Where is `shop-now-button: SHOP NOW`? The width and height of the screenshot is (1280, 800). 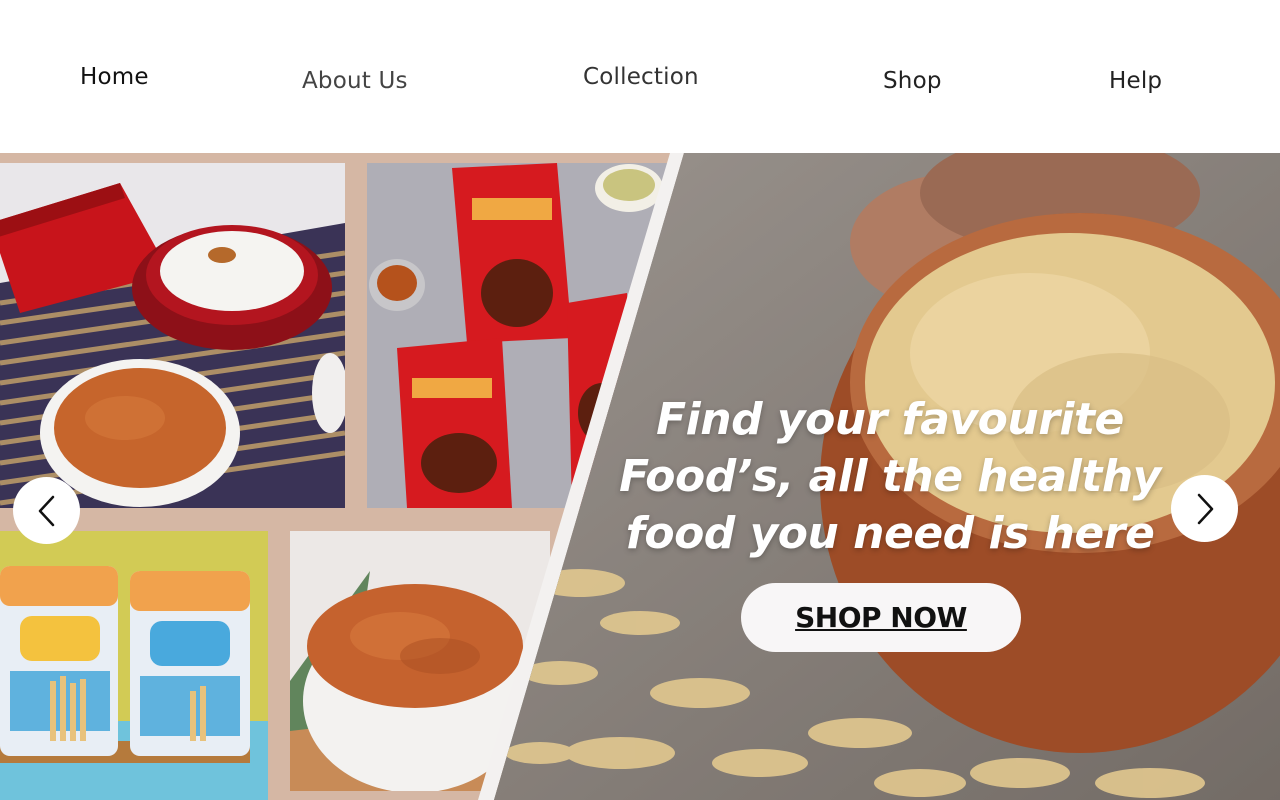
shop-now-button: SHOP NOW is located at coordinates (881, 617).